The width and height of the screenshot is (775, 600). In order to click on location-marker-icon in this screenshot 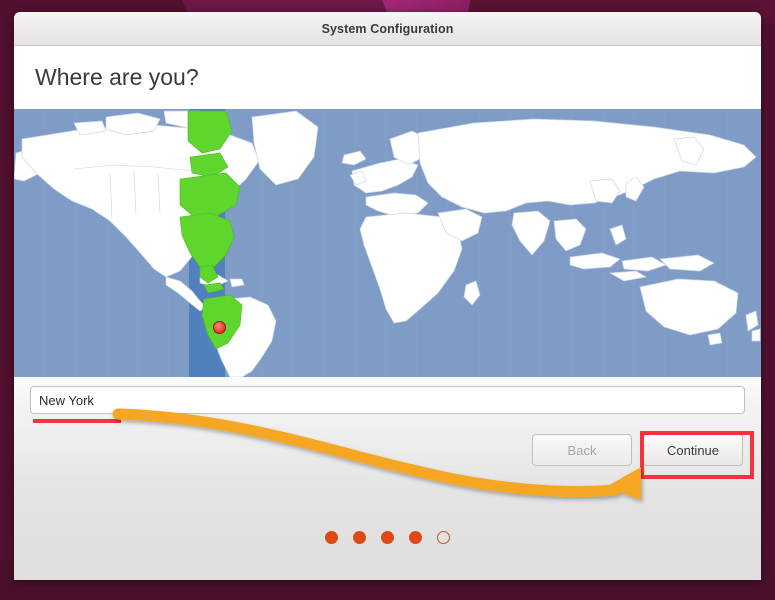, I will do `click(219, 327)`.